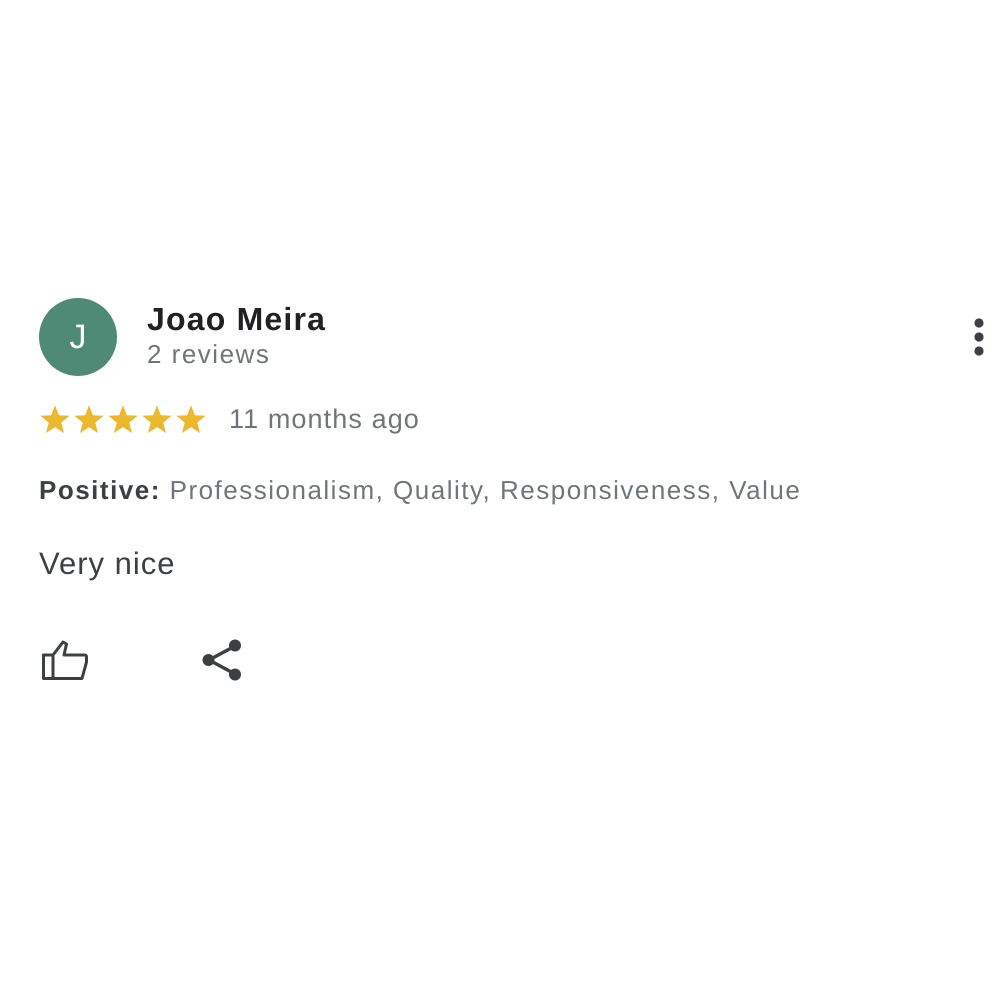  What do you see at coordinates (236, 319) in the screenshot?
I see `author-name: Joao Meira` at bounding box center [236, 319].